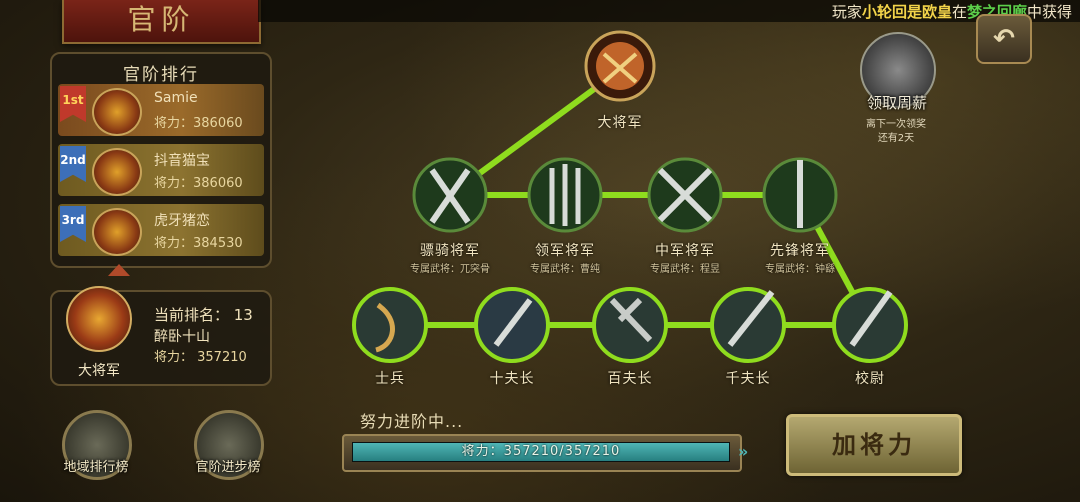 This screenshot has width=1080, height=502. I want to click on return-arrow-icon: ↶, so click(1004, 39).